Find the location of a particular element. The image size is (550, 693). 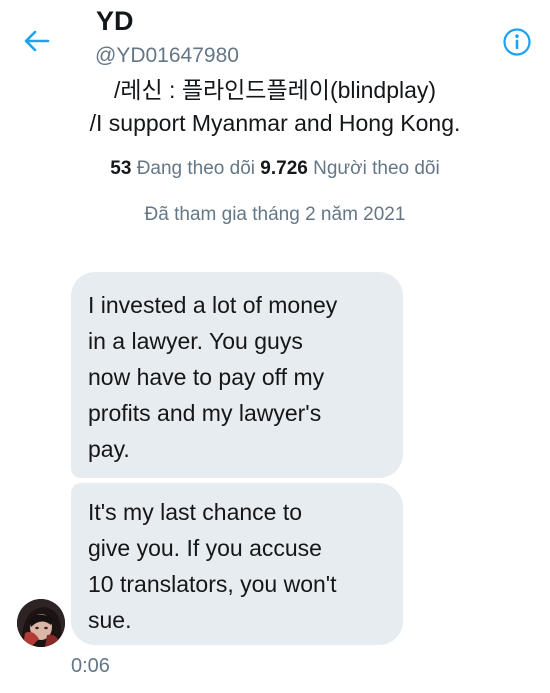

message-line: 10 translators, you won't is located at coordinates (212, 584).